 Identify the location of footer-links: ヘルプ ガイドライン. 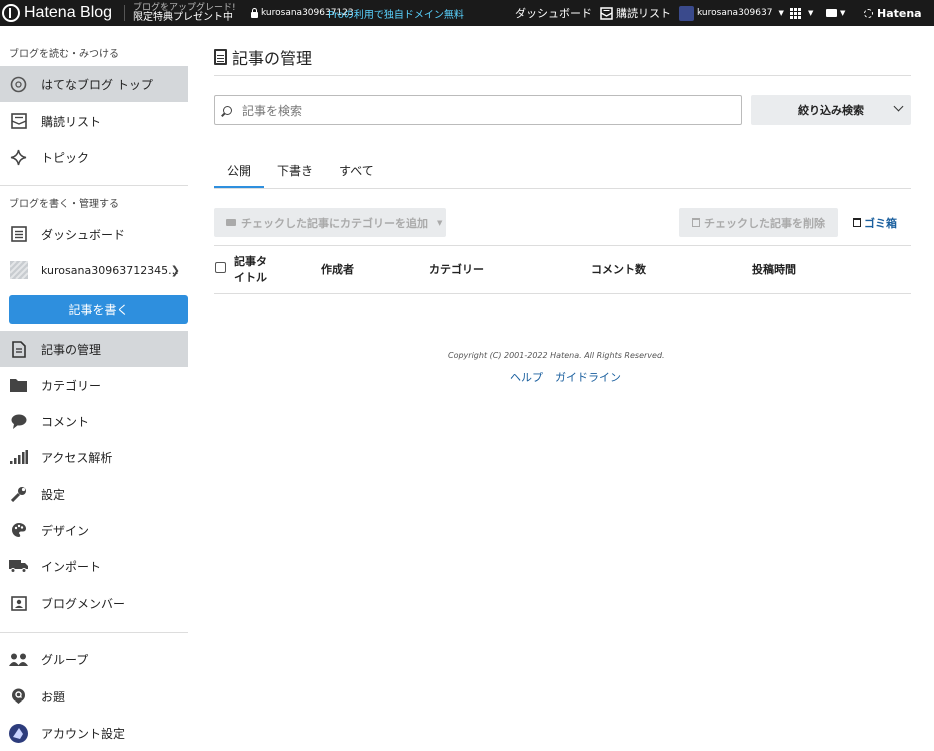
(565, 377).